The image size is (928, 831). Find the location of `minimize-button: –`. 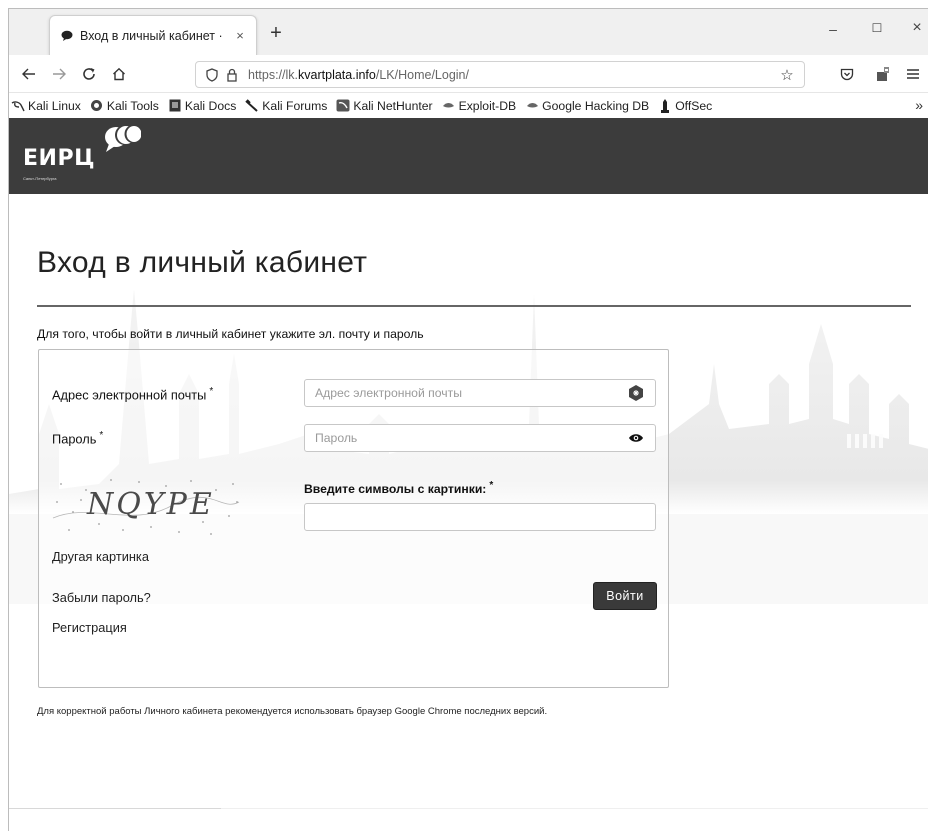

minimize-button: – is located at coordinates (833, 31).